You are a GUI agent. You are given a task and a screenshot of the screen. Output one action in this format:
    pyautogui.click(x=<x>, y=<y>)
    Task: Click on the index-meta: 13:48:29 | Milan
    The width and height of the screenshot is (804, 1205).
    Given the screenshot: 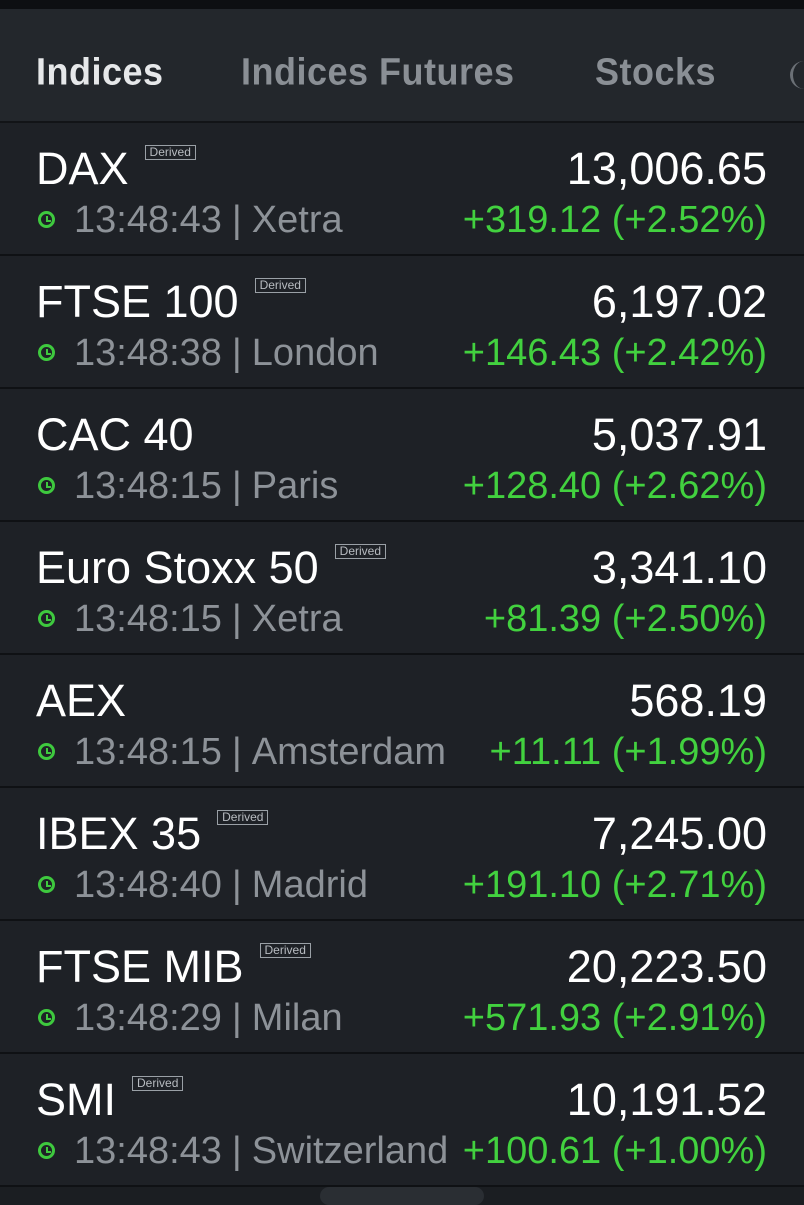 What is the action you would take?
    pyautogui.click(x=208, y=1018)
    